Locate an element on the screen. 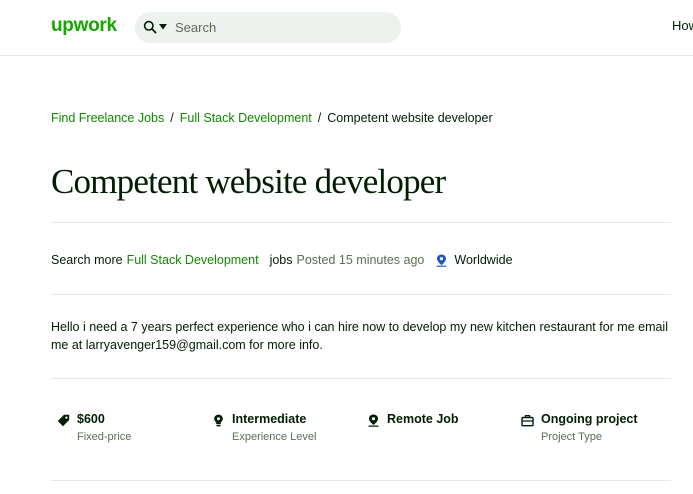  lightbulb-icon is located at coordinates (218, 420).